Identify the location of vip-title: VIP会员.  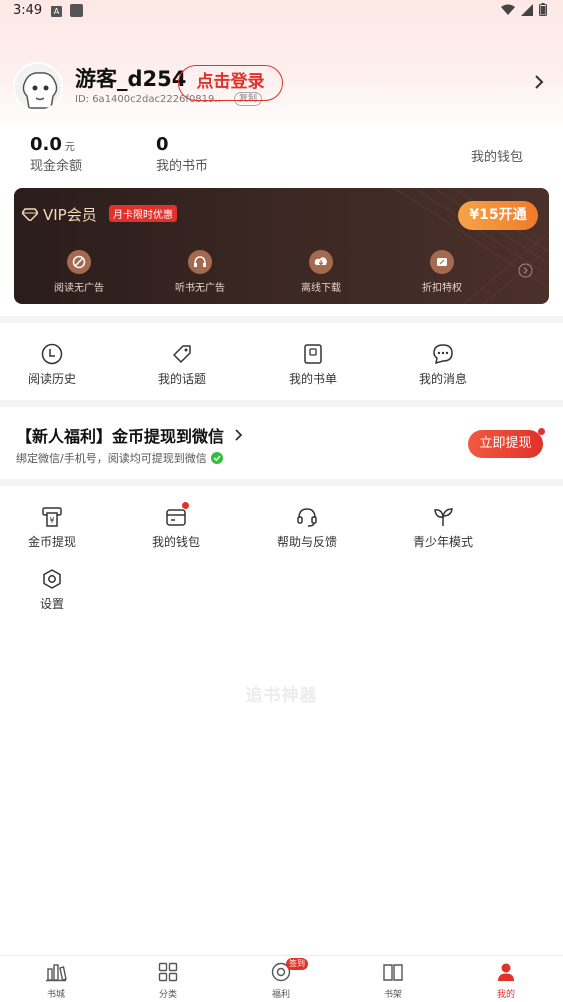
(59, 214).